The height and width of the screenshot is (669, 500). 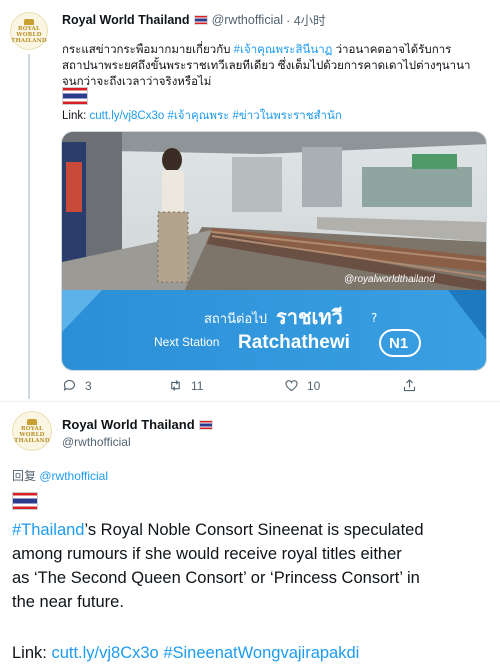 What do you see at coordinates (294, 342) in the screenshot?
I see `sign-station-name: Ratchathewi` at bounding box center [294, 342].